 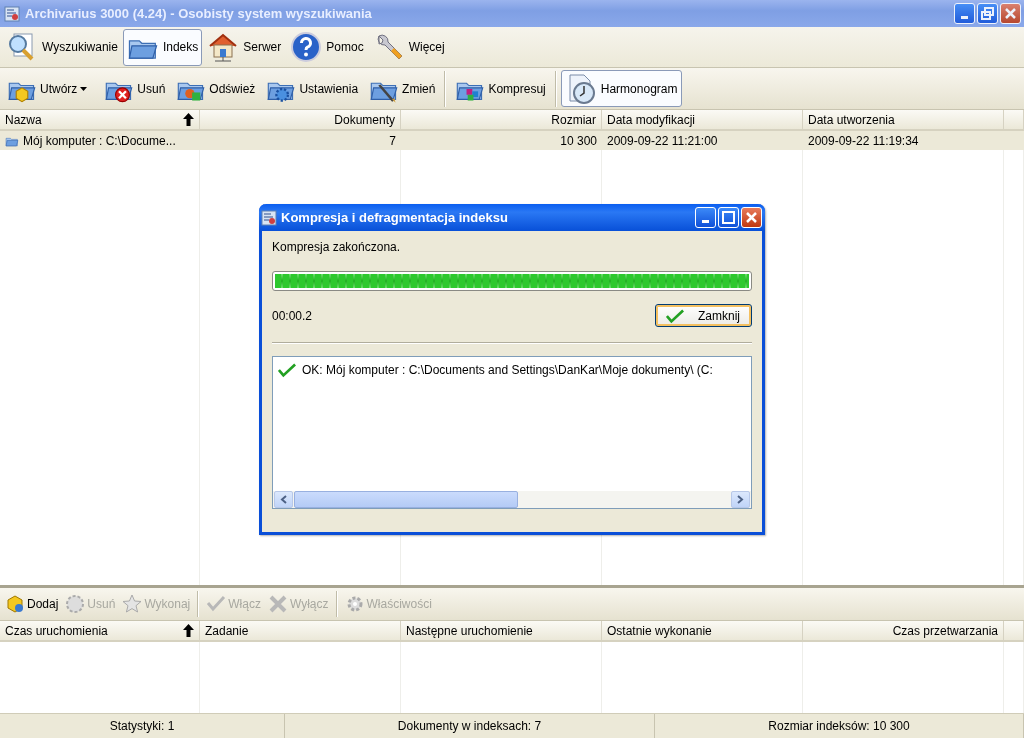 What do you see at coordinates (162, 47) in the screenshot?
I see `toolbar-tab: Indeks` at bounding box center [162, 47].